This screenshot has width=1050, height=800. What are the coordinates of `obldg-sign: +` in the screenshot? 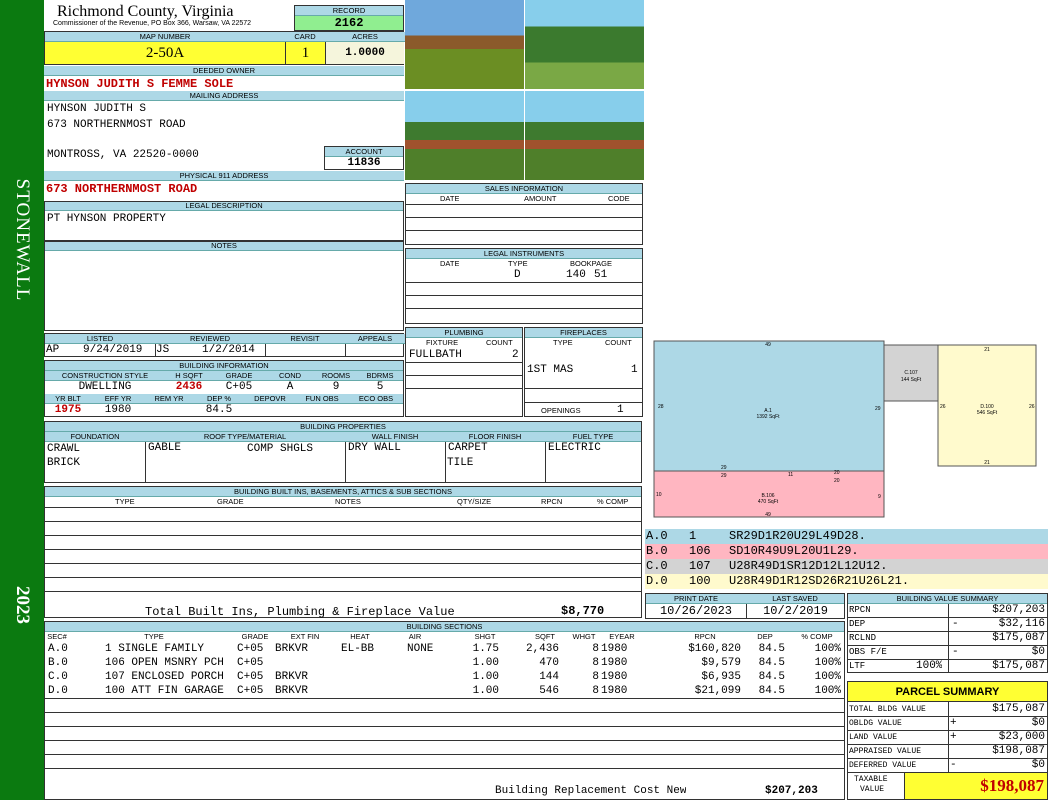 It's located at (953, 723).